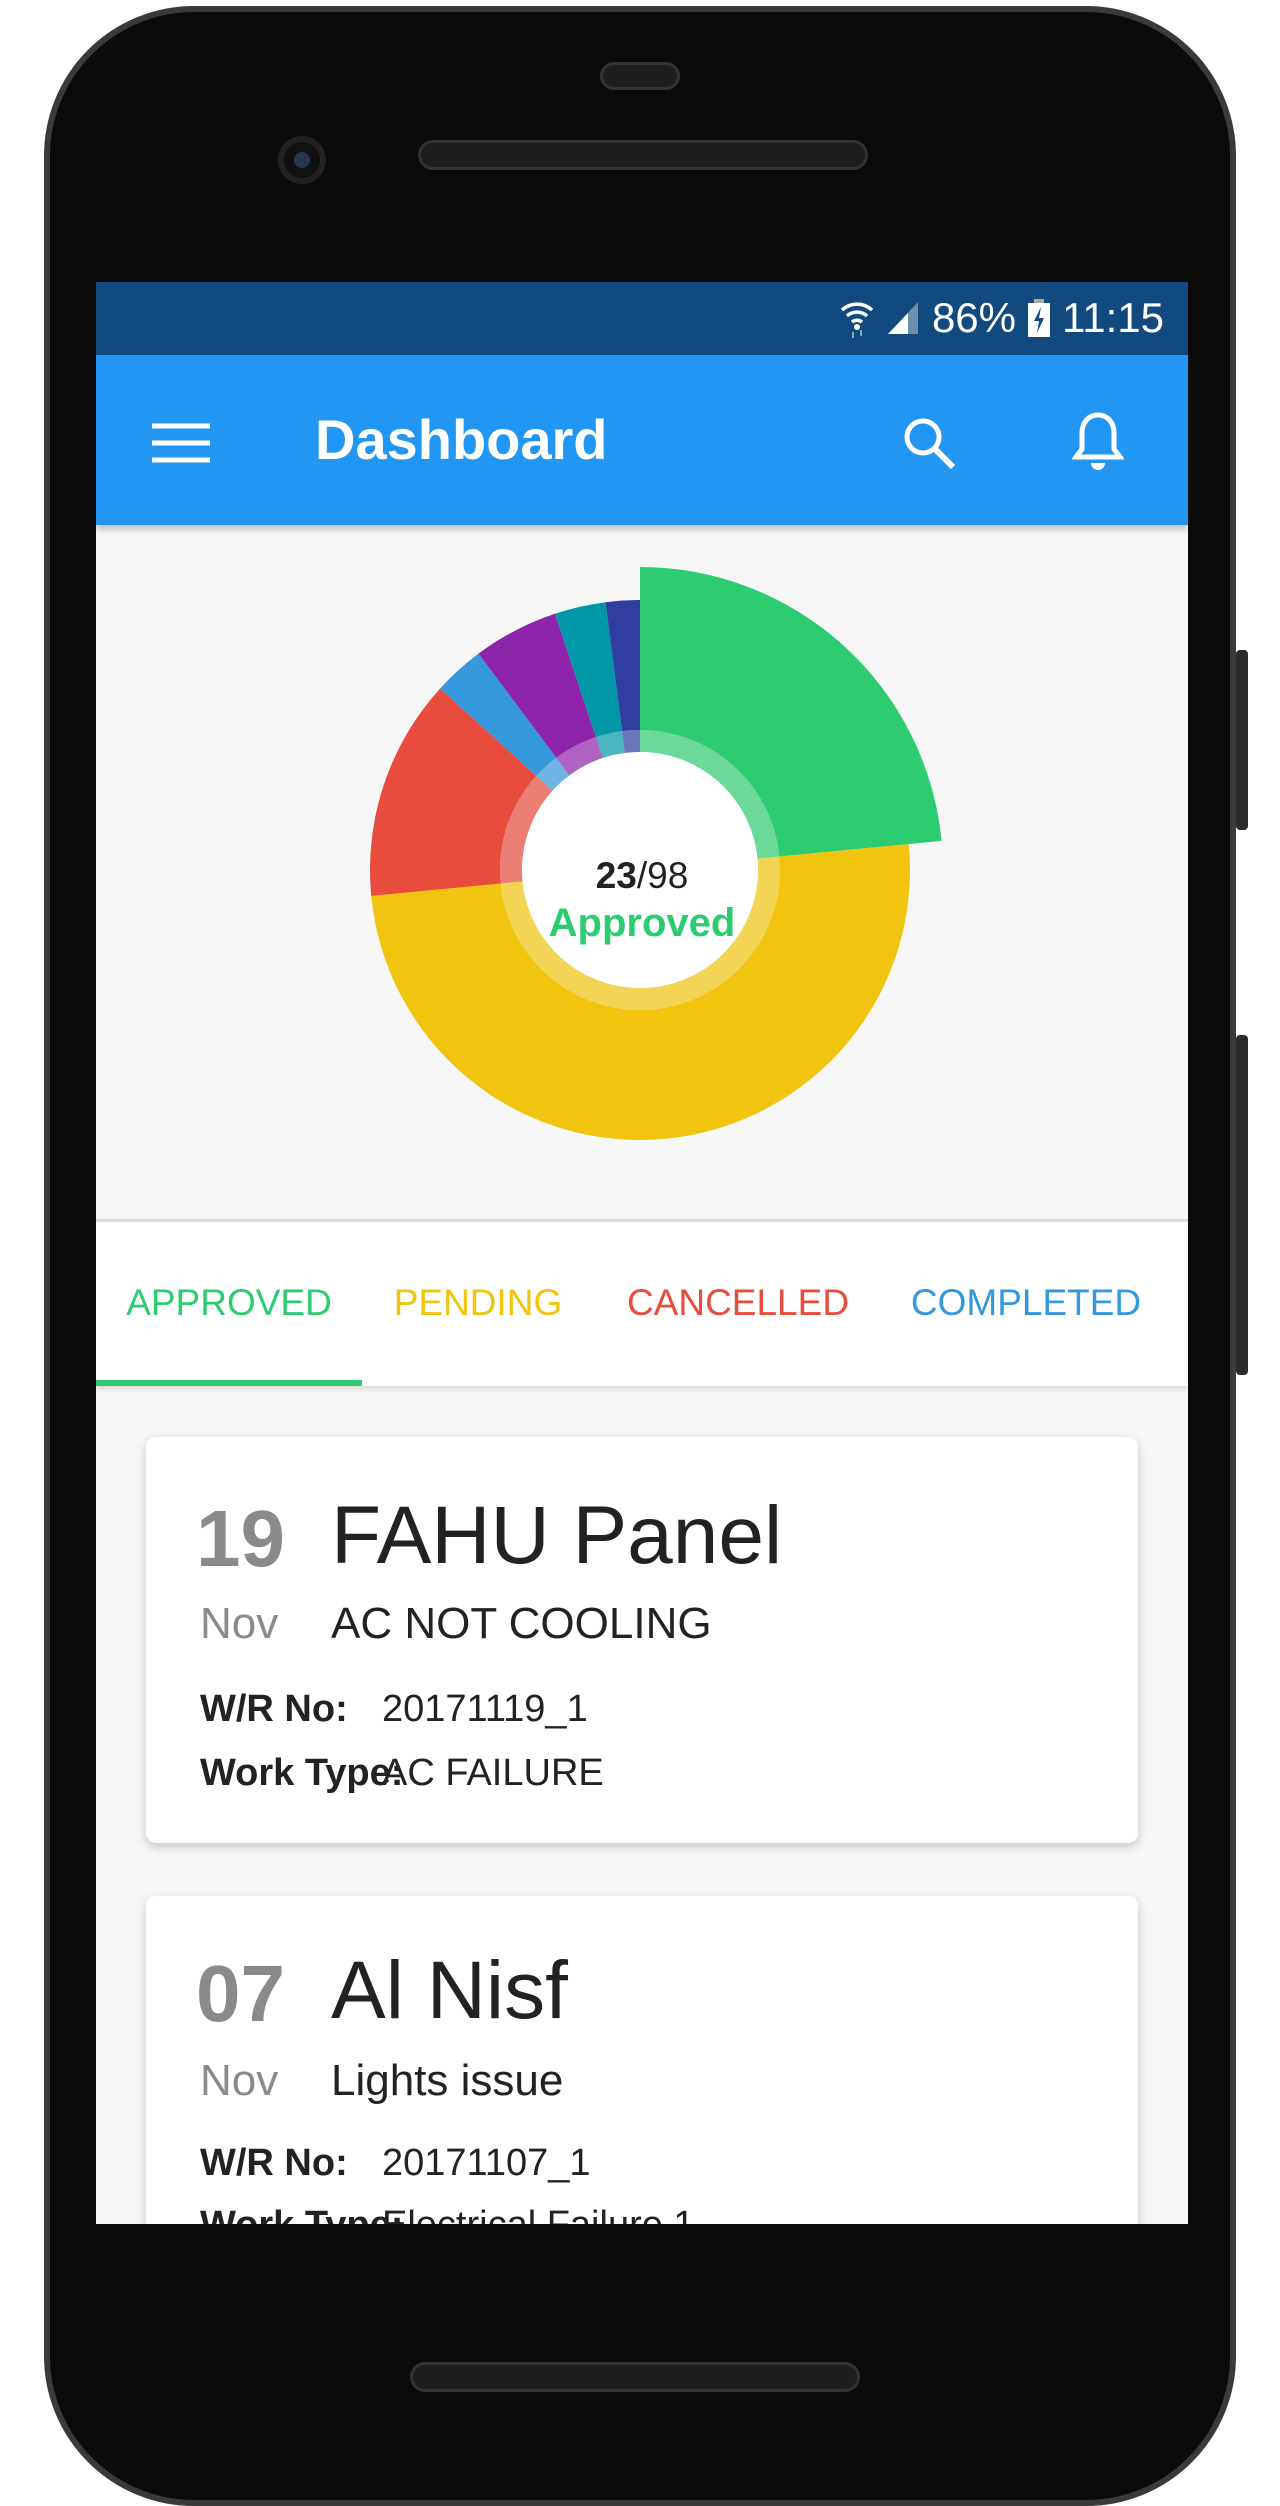 Image resolution: width=1280 pixels, height=2506 pixels. What do you see at coordinates (662, 875) in the screenshot?
I see `total-count: /98` at bounding box center [662, 875].